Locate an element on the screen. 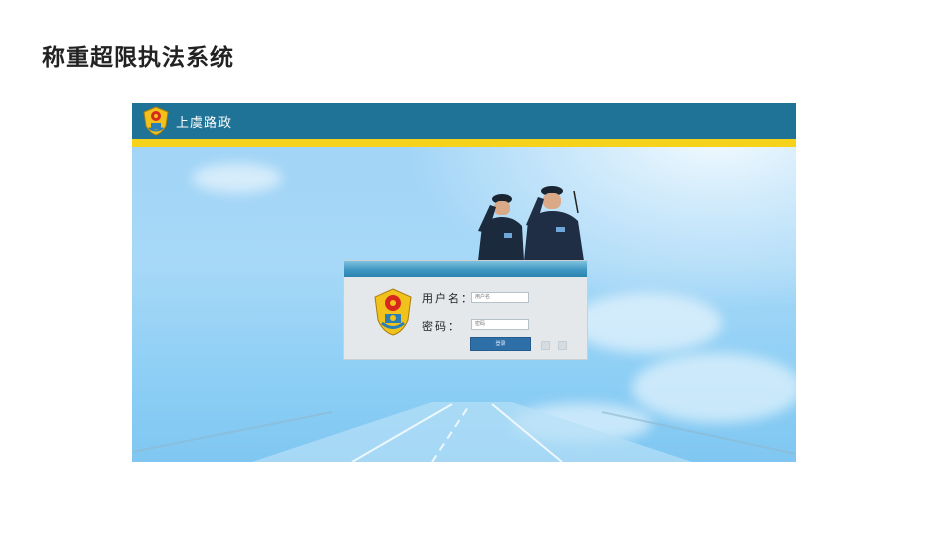 The height and width of the screenshot is (543, 930). saluting-officers-image is located at coordinates (531, 223).